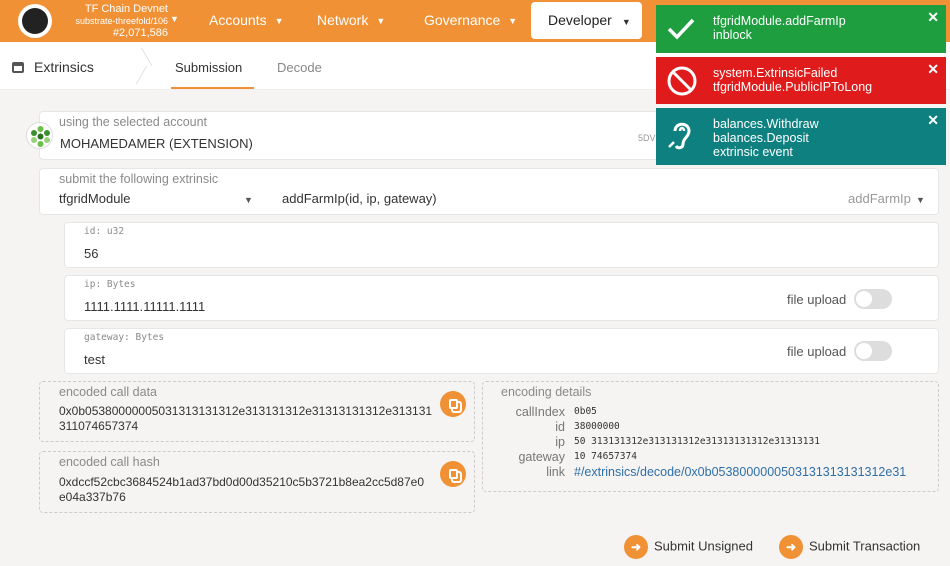  What do you see at coordinates (681, 29) in the screenshot?
I see `check-icon` at bounding box center [681, 29].